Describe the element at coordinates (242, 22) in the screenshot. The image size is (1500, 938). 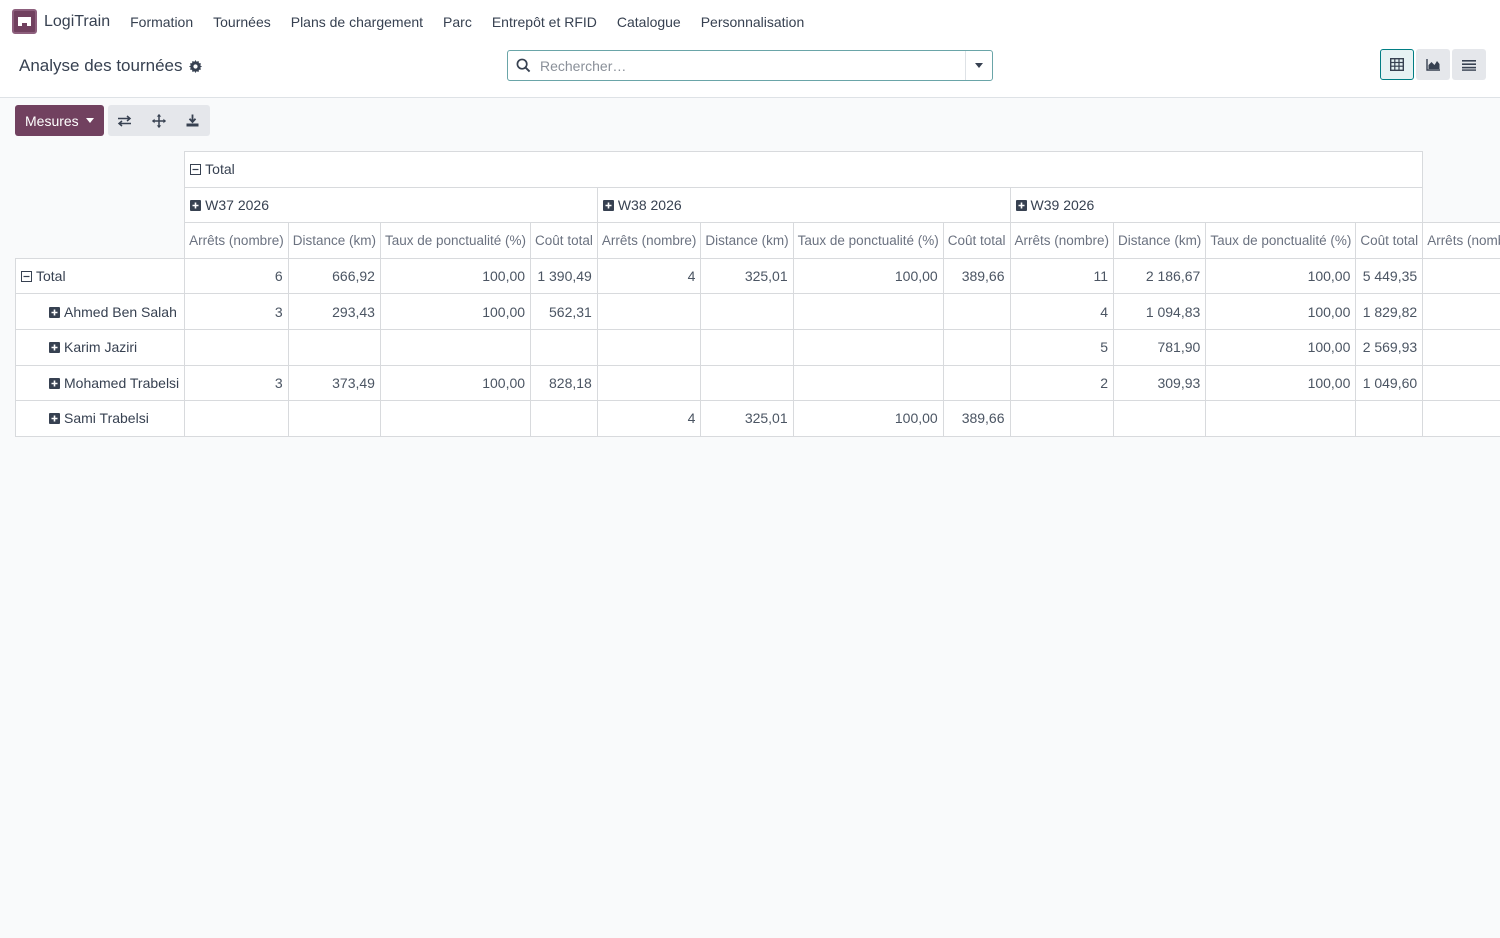
I see `nav-item-tournees: Tournées` at that location.